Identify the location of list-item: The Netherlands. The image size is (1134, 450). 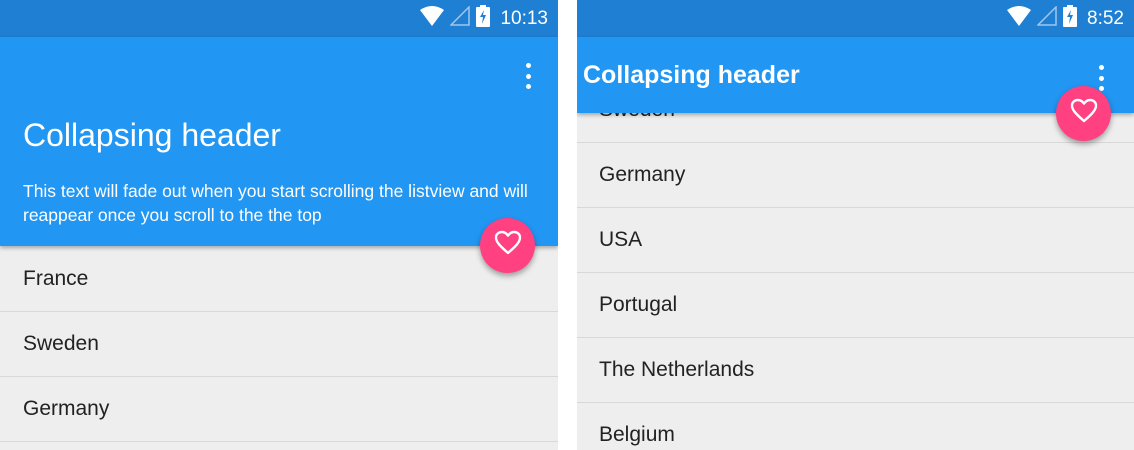
(855, 370).